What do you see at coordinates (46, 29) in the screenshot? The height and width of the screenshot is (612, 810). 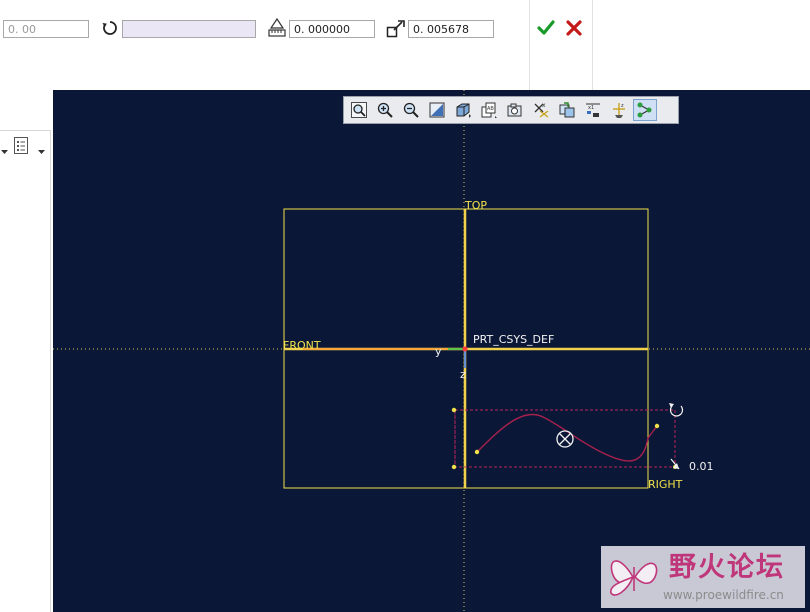 I see `value-input: 0. 00` at bounding box center [46, 29].